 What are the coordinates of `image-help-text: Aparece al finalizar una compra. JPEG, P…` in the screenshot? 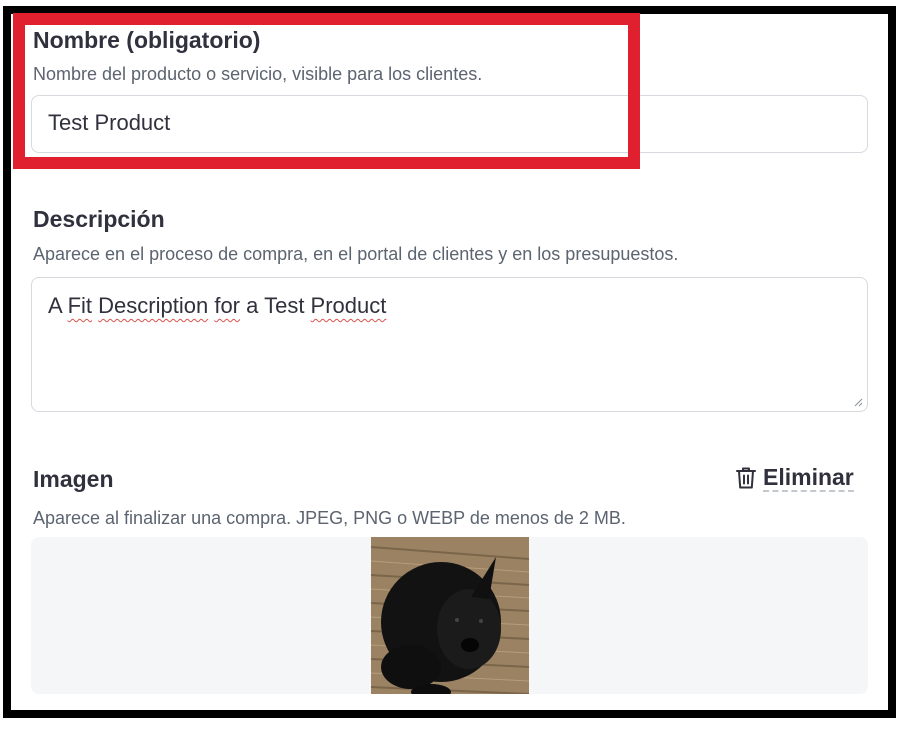 It's located at (329, 518).